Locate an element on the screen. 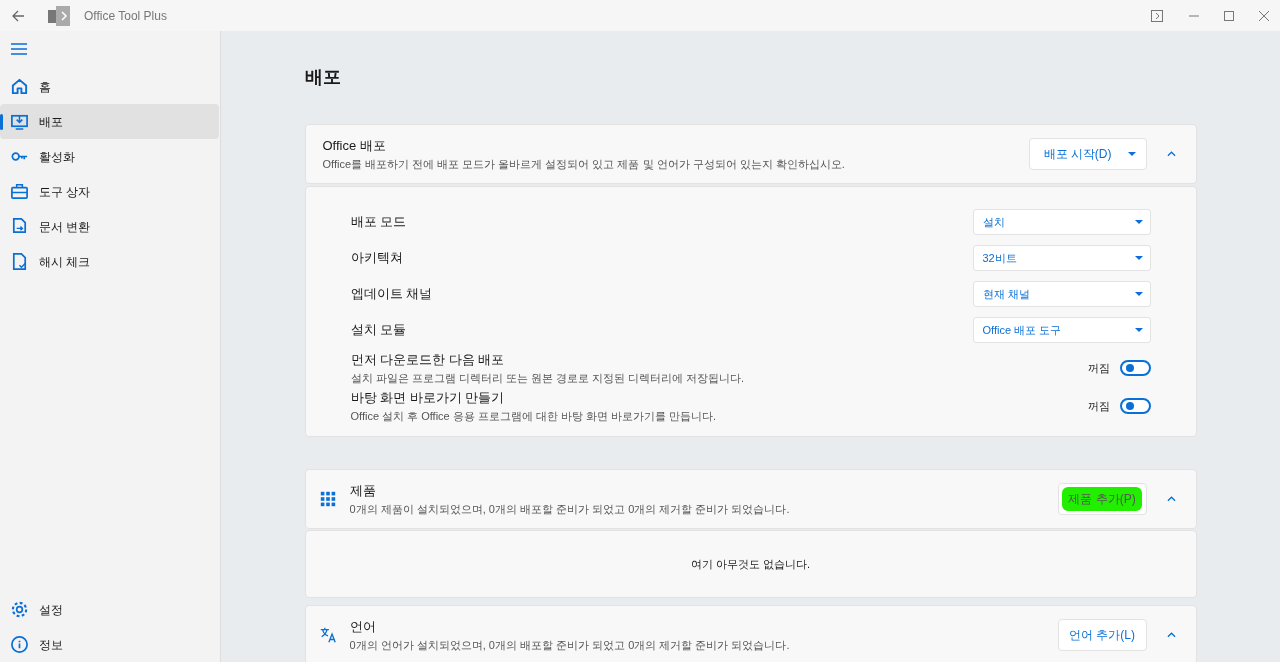 The width and height of the screenshot is (1280, 662). home-icon is located at coordinates (19, 86).